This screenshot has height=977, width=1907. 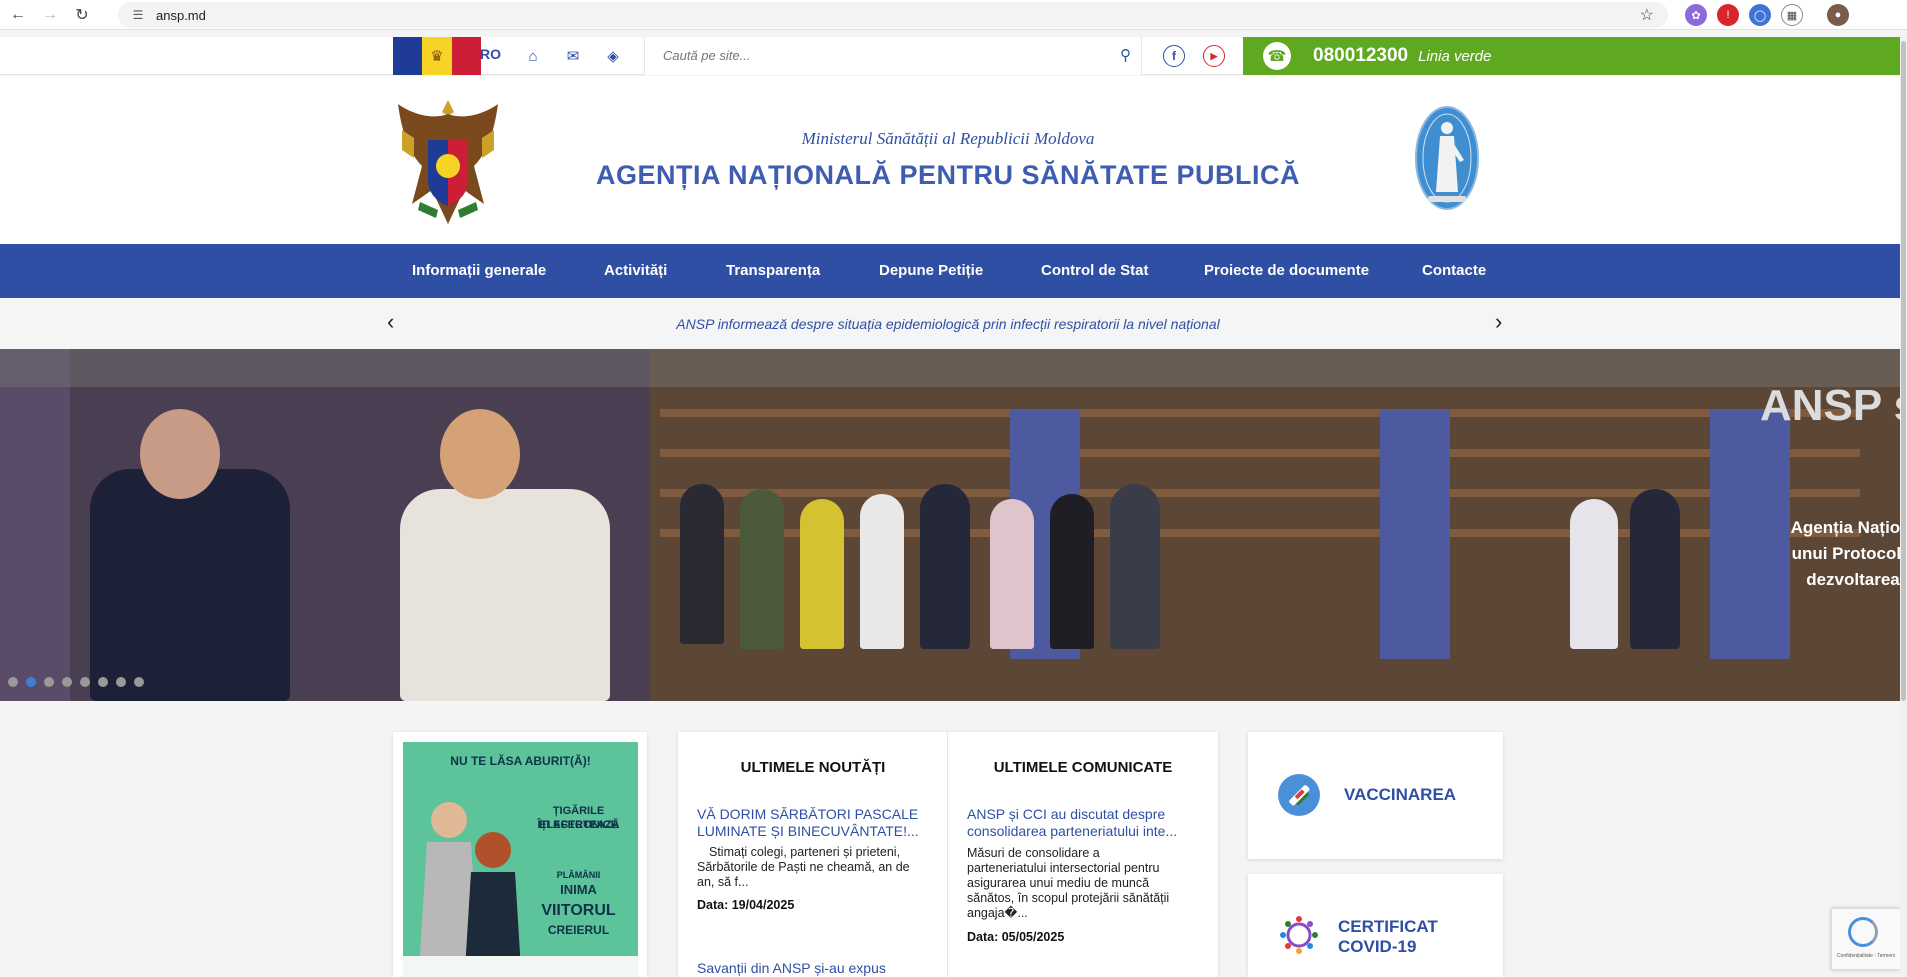 I want to click on slider-pagination, so click(x=76, y=682).